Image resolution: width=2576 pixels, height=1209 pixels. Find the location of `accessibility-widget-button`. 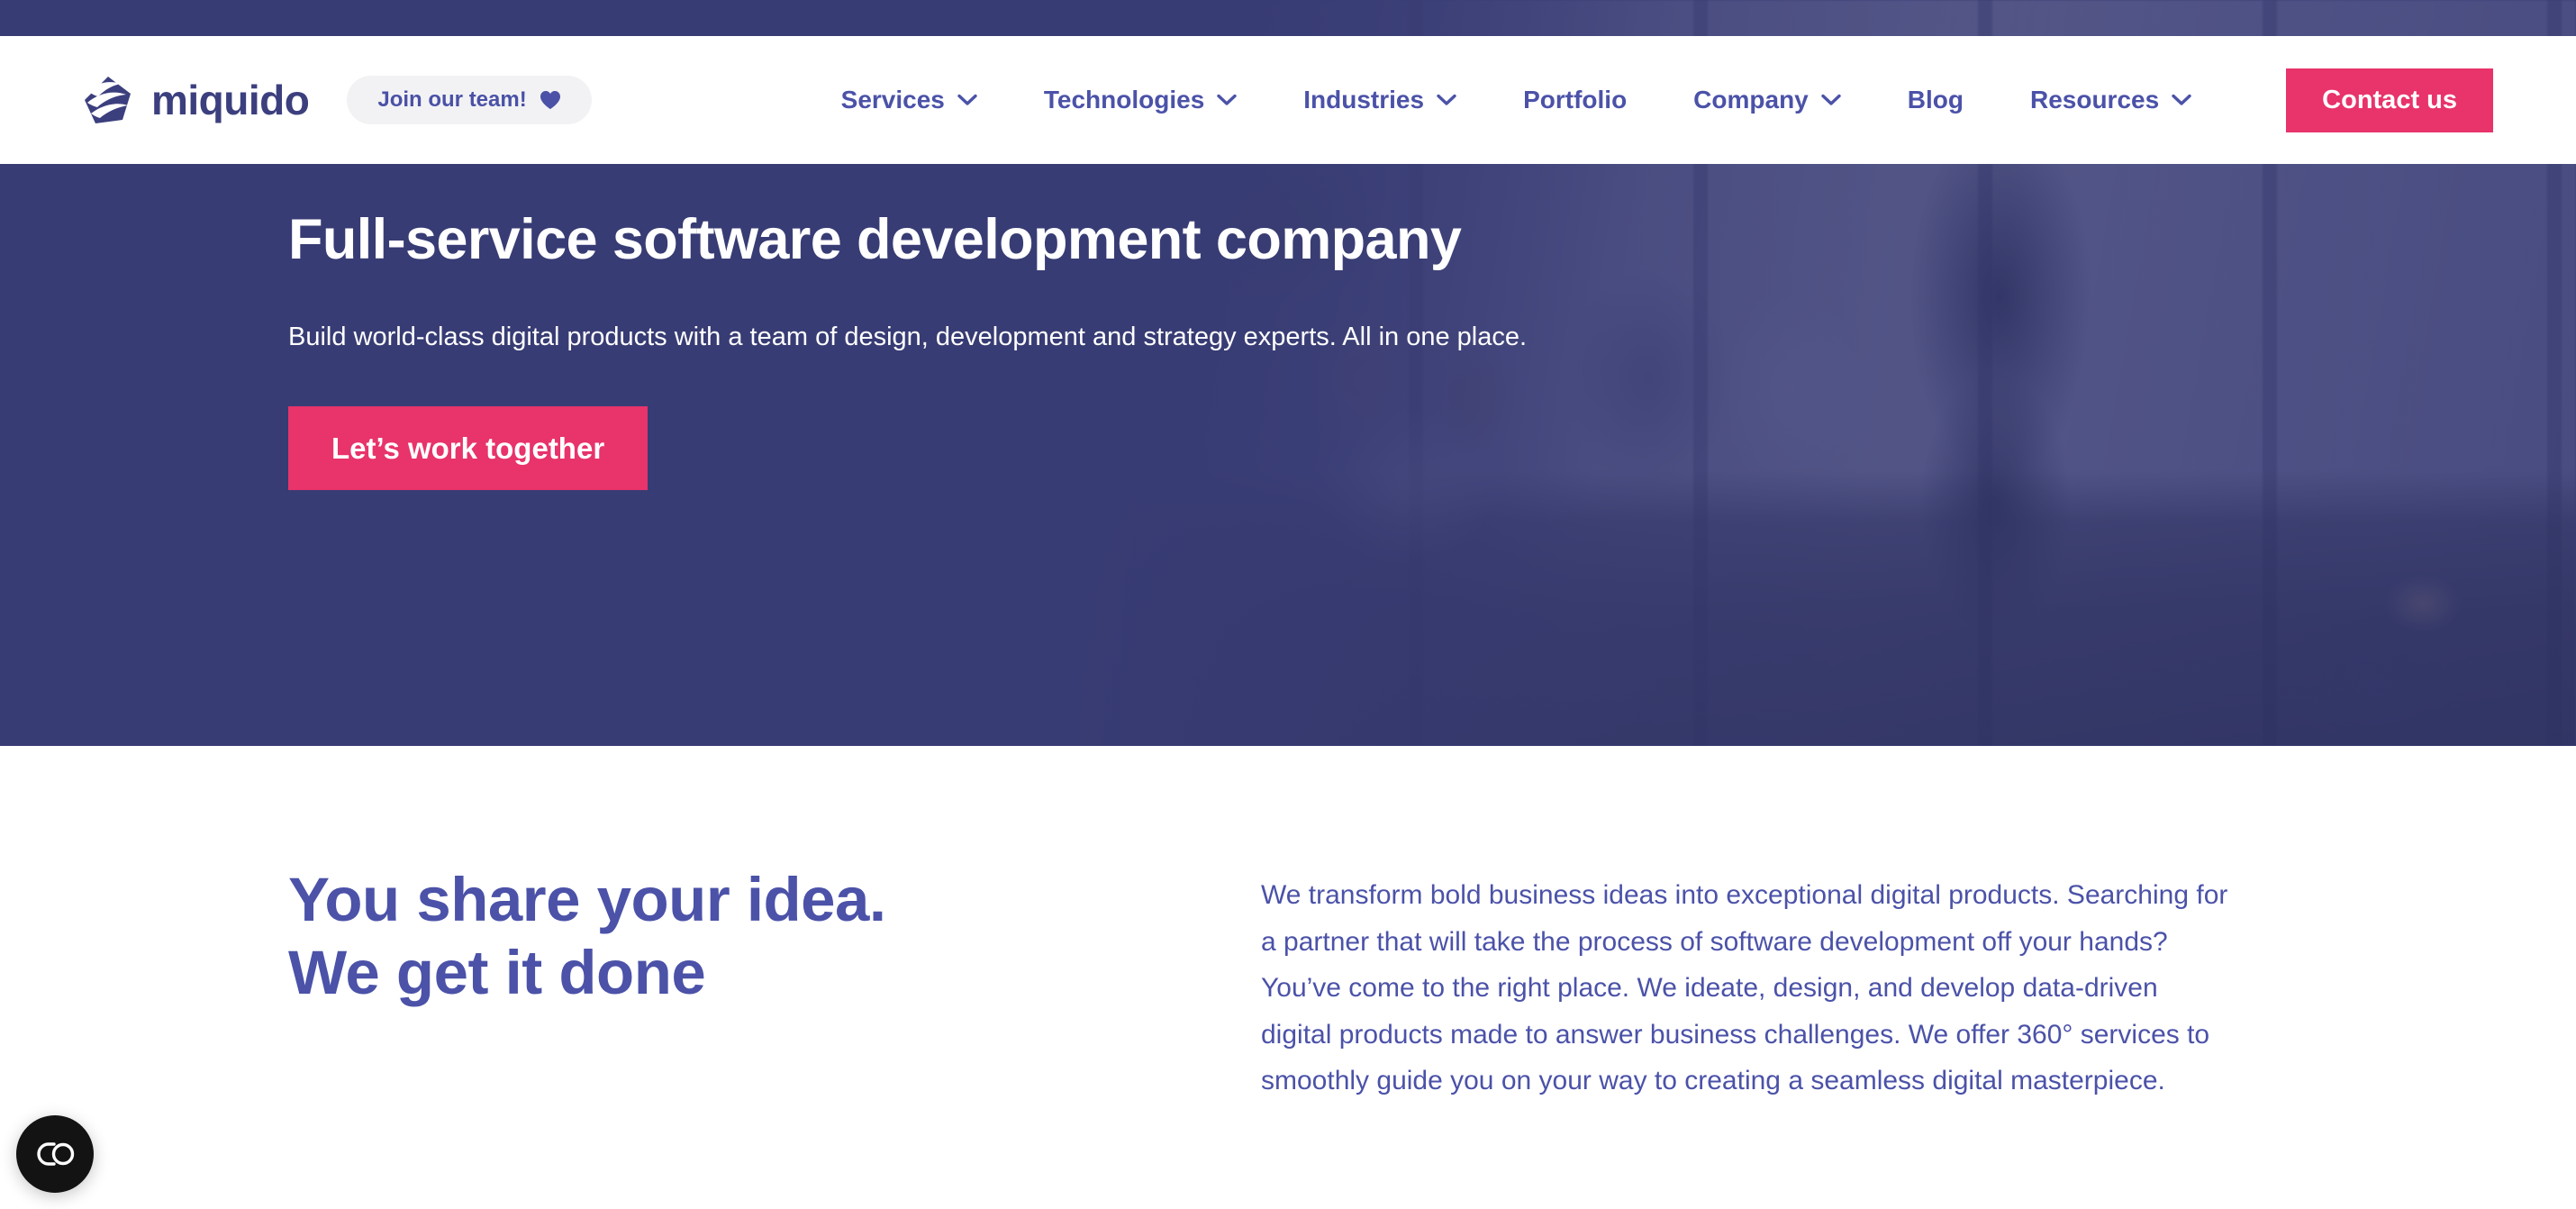

accessibility-widget-button is located at coordinates (55, 1154).